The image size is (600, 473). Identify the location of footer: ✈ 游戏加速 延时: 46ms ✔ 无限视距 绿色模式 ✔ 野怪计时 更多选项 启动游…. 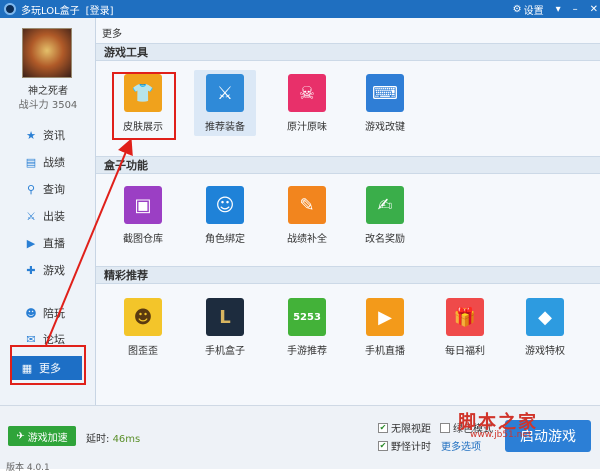
(300, 439).